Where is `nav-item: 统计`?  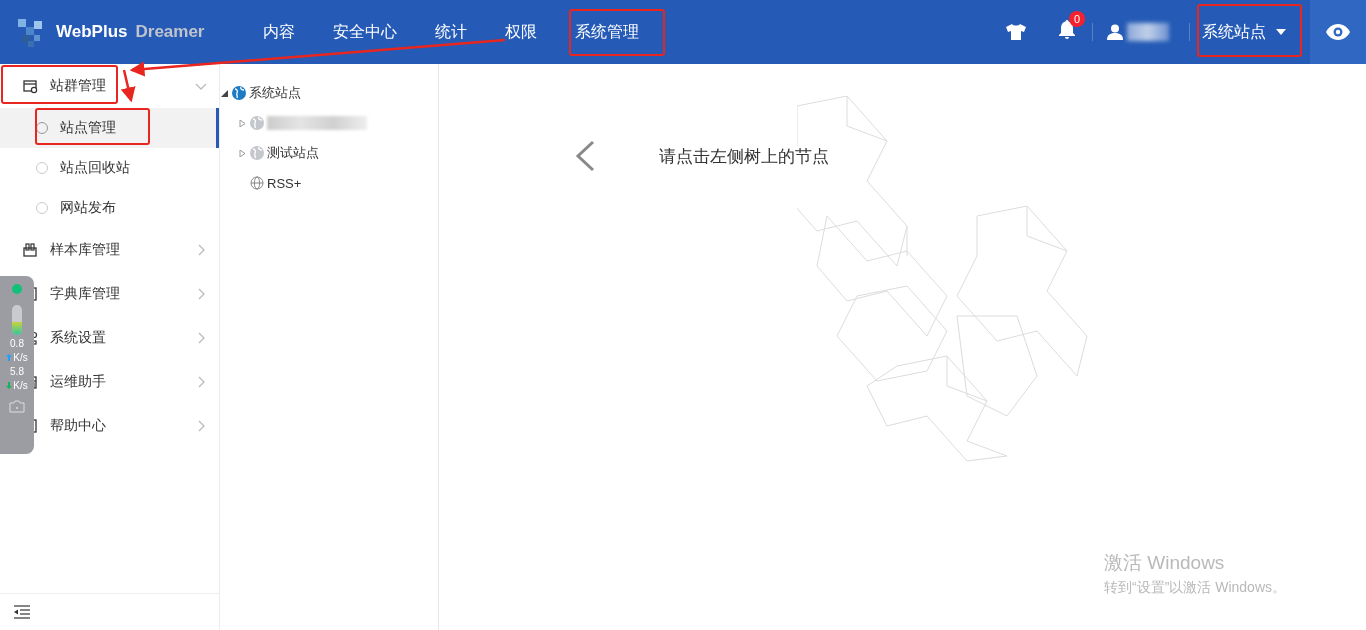 nav-item: 统计 is located at coordinates (451, 32).